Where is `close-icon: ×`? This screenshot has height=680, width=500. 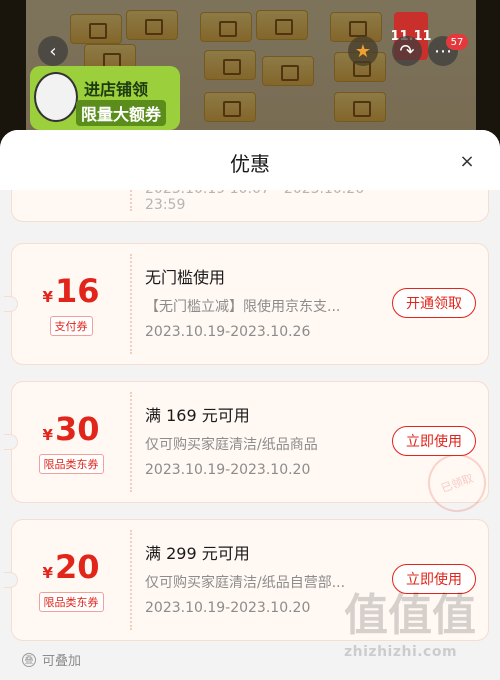
close-icon: × is located at coordinates (467, 161).